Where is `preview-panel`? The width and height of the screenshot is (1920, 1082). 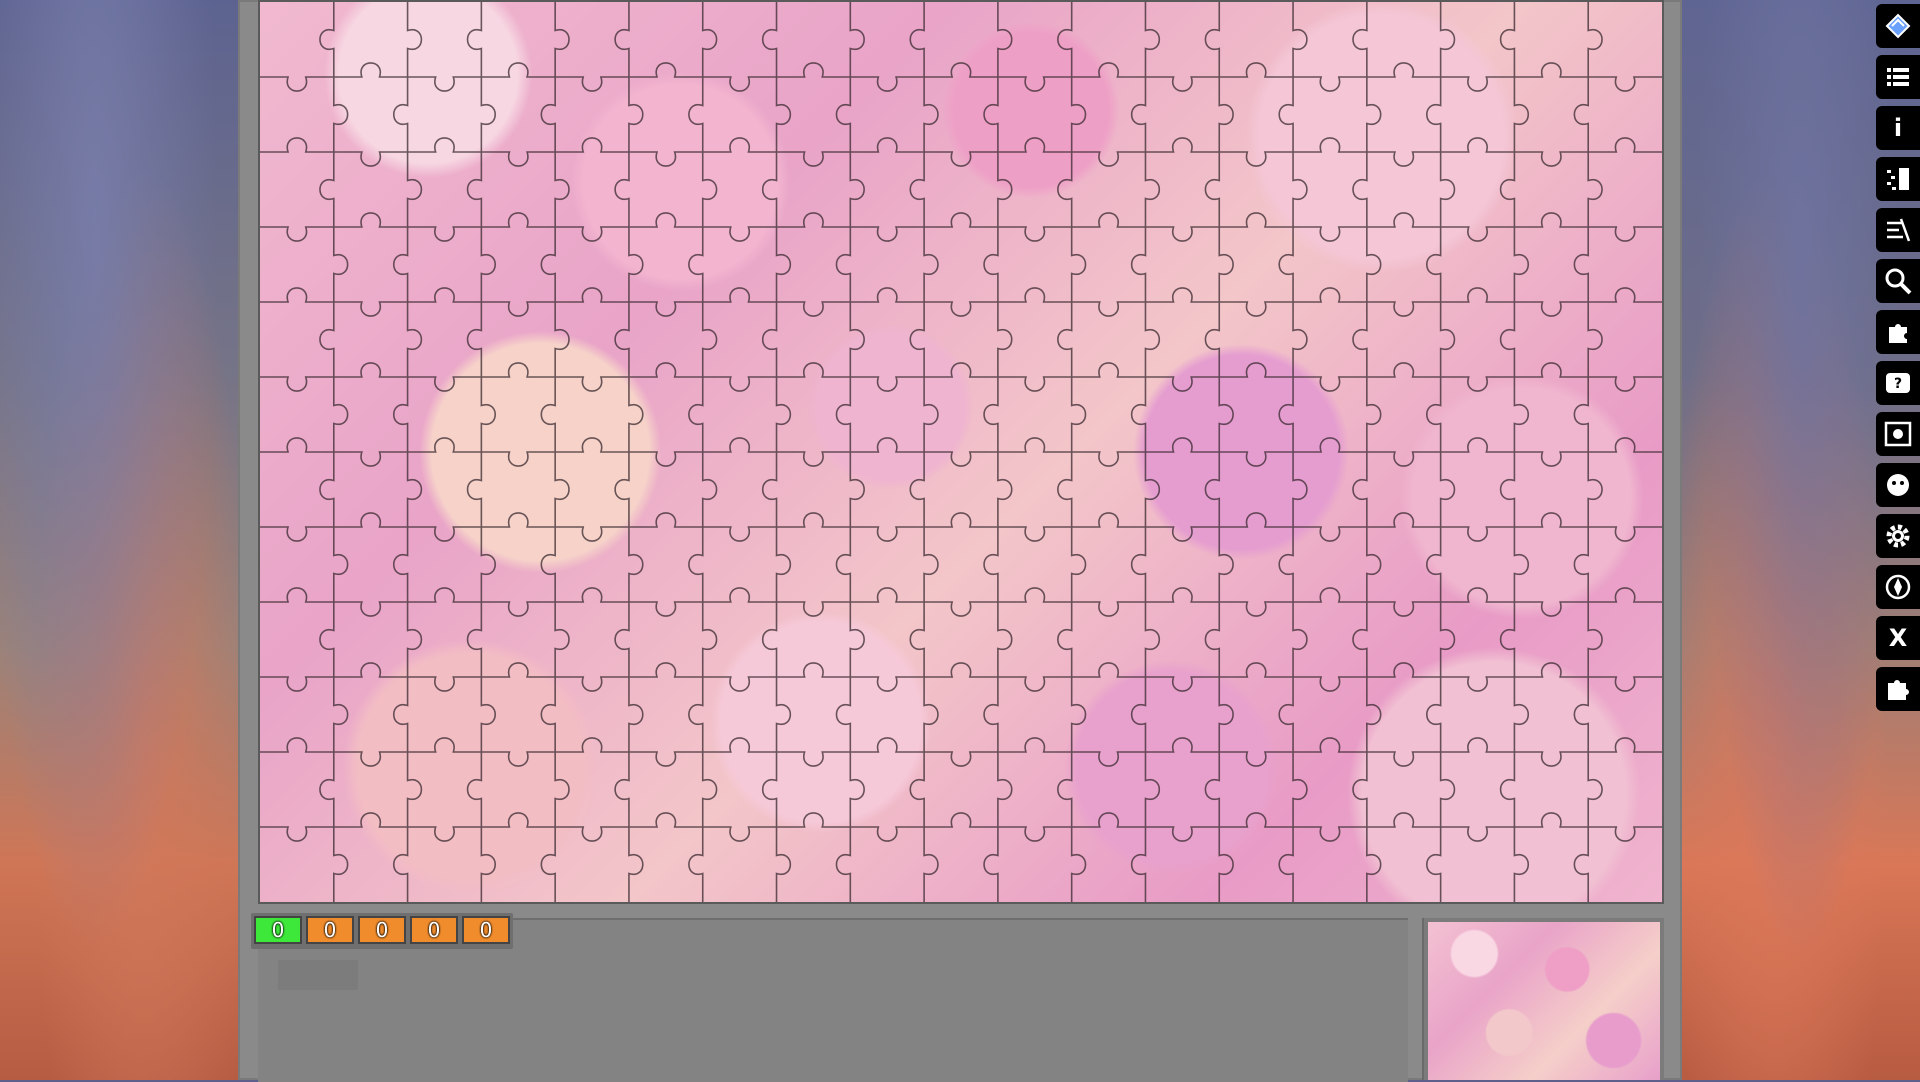
preview-panel is located at coordinates (1543, 999).